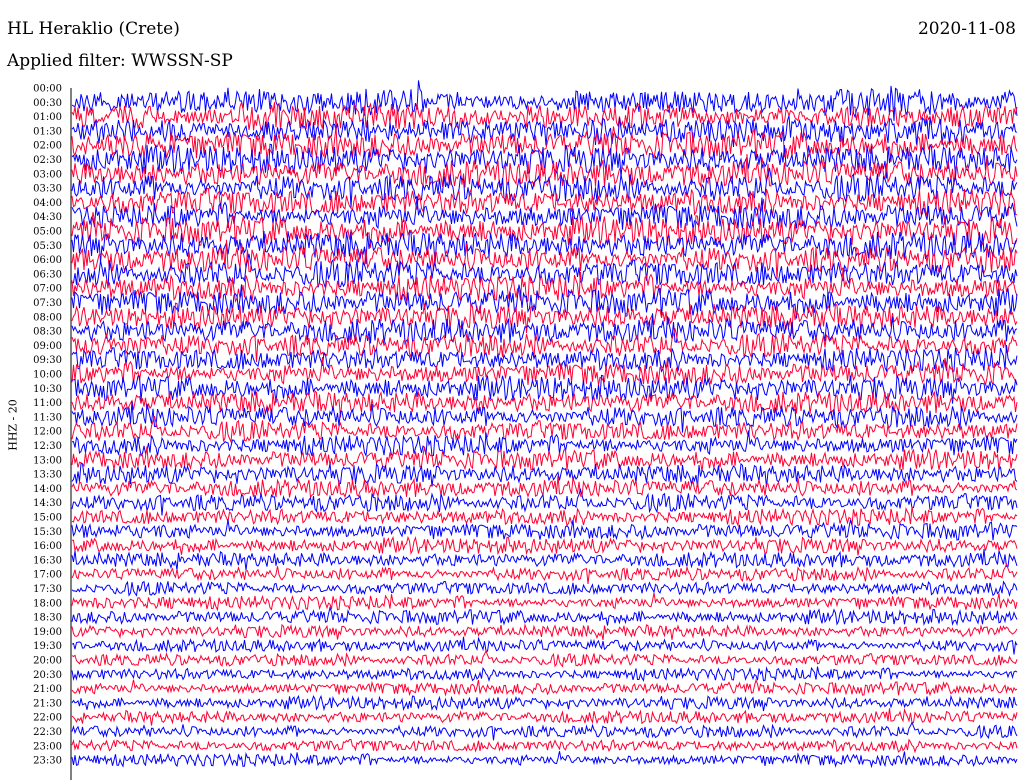 The height and width of the screenshot is (780, 1024). What do you see at coordinates (47, 403) in the screenshot?
I see `y-tick-label: 11:00` at bounding box center [47, 403].